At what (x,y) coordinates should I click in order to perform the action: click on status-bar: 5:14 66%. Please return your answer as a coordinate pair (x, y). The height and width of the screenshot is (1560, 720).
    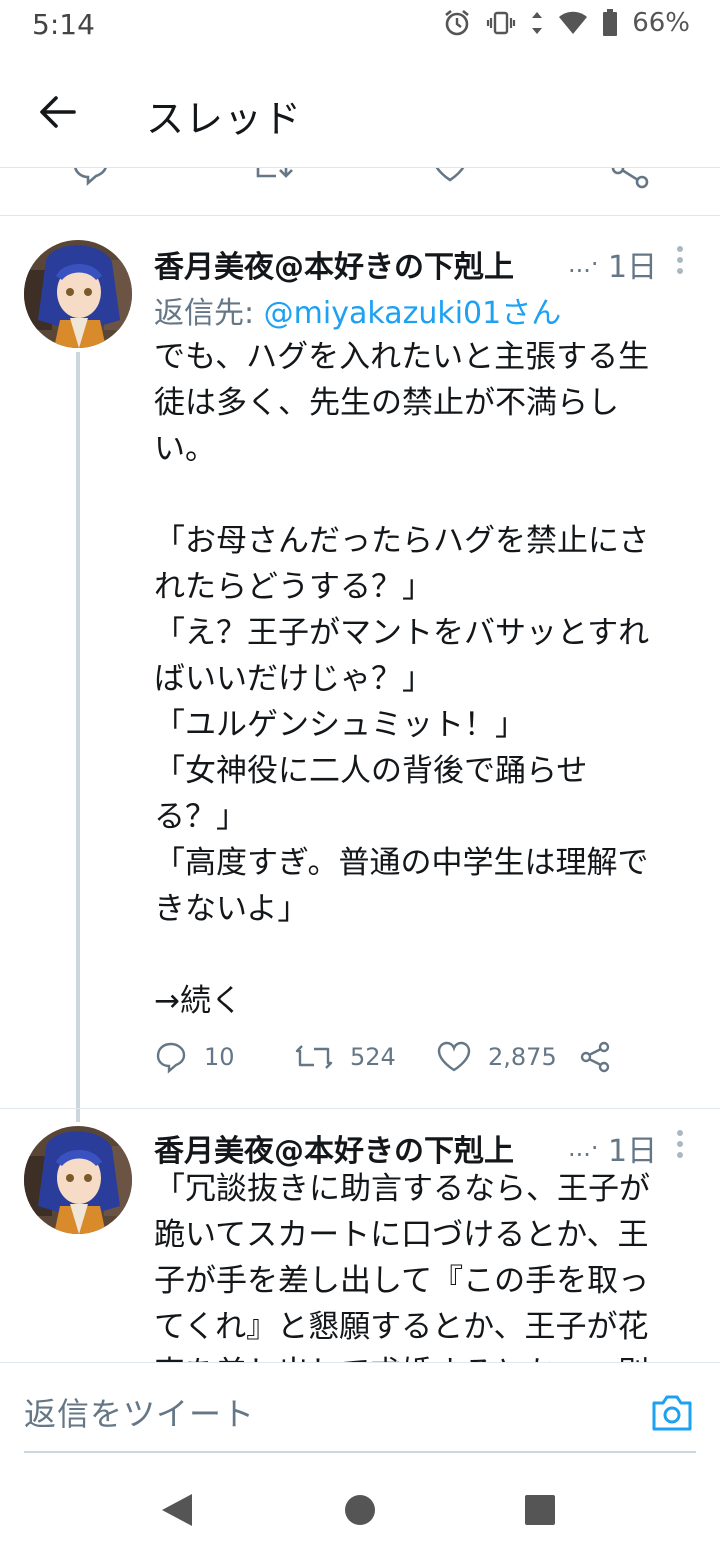
    Looking at the image, I should click on (360, 26).